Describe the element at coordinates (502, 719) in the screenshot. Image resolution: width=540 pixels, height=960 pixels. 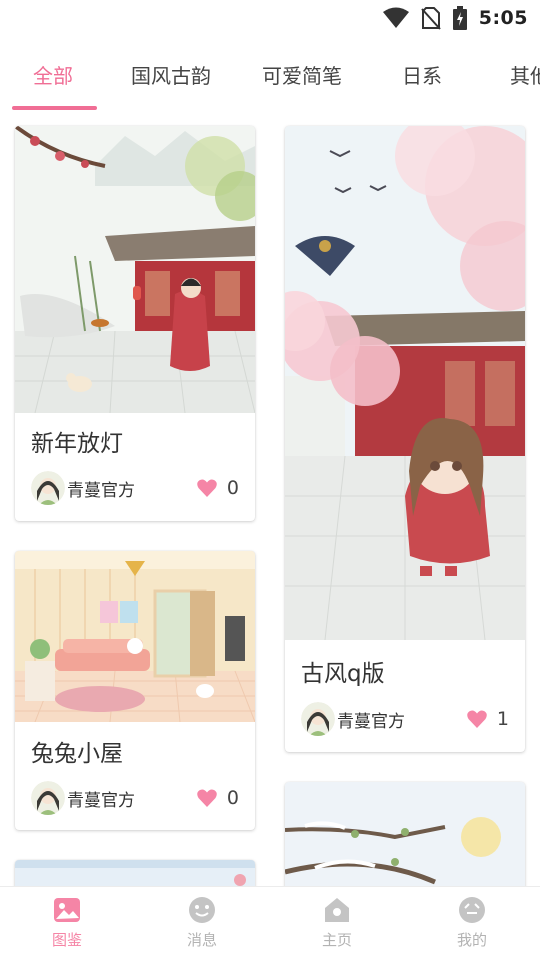
I see `like-count: 1` at that location.